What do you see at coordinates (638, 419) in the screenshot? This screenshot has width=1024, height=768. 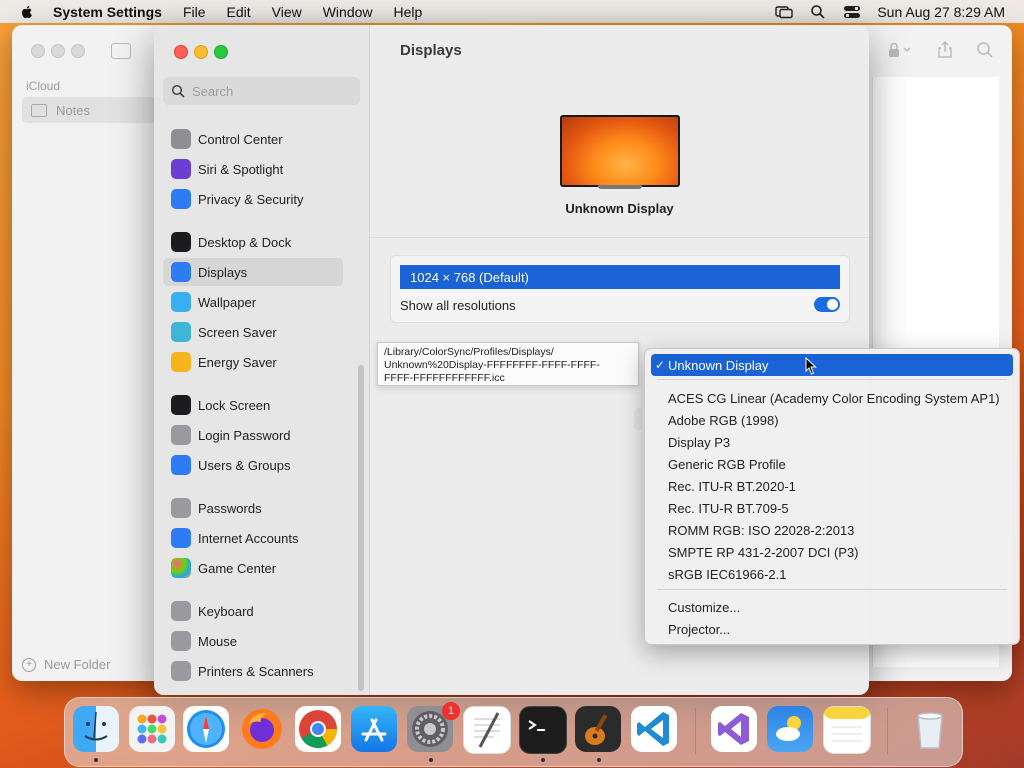 I see `popup-button-edge` at bounding box center [638, 419].